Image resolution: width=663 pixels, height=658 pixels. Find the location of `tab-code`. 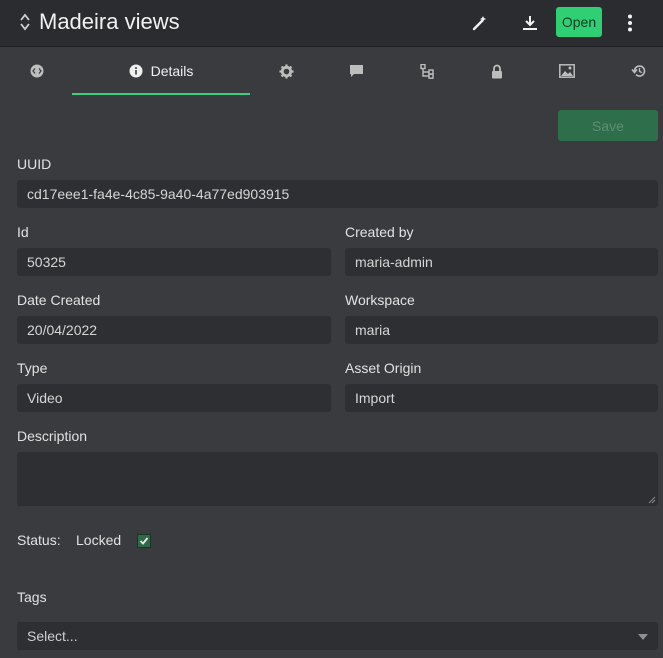

tab-code is located at coordinates (37, 71).